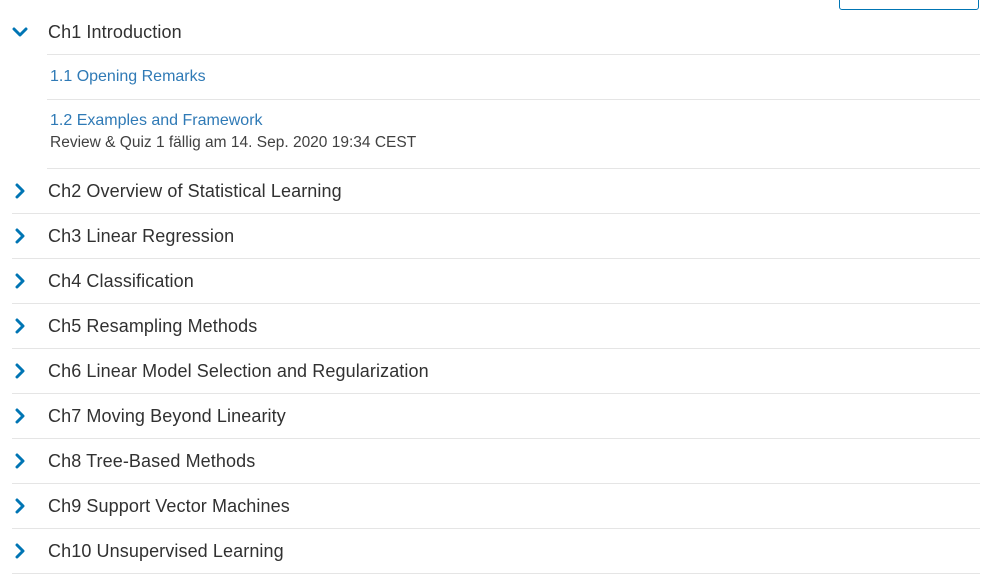  I want to click on chapter-title: Ch7 Moving Beyond Linearity, so click(167, 415).